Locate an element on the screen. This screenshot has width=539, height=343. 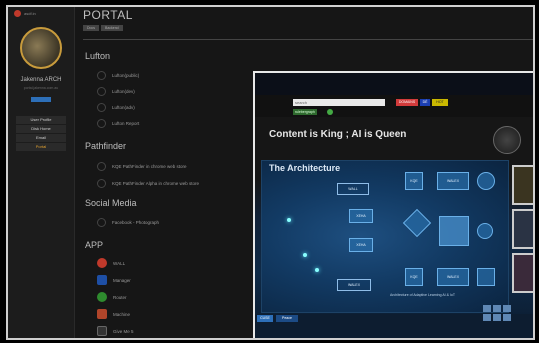
app-give-me-5: Give Me 5 is located at coordinates (123, 331).